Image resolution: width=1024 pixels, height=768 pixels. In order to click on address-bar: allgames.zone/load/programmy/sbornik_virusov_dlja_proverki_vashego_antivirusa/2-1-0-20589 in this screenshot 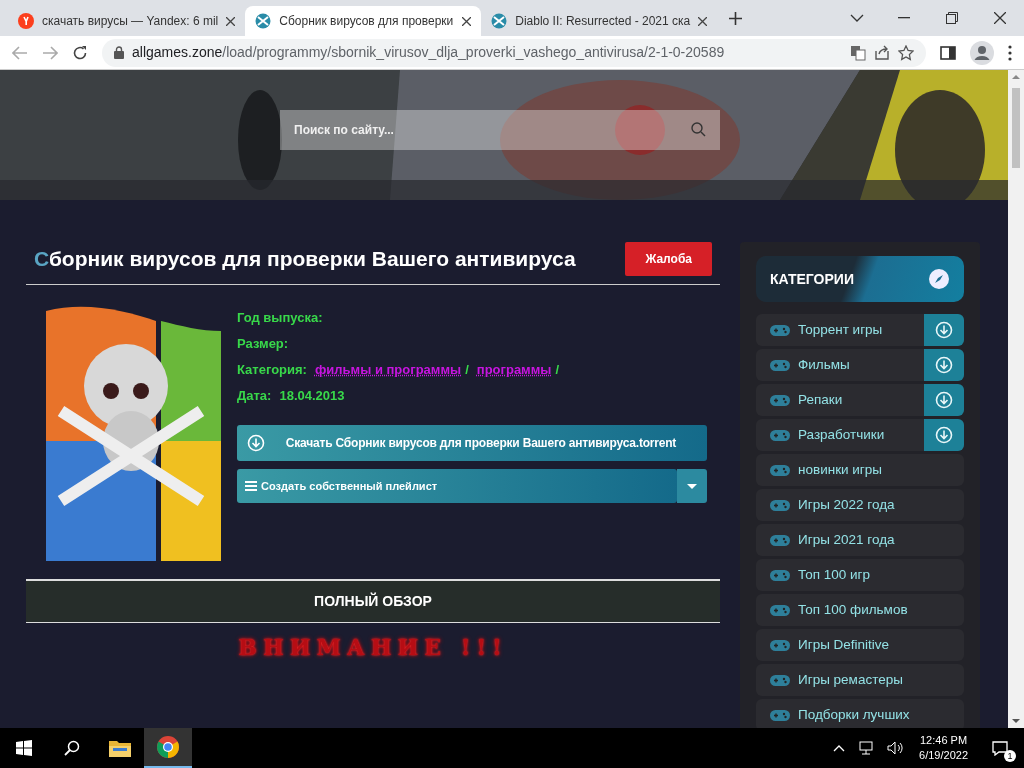, I will do `click(514, 52)`.